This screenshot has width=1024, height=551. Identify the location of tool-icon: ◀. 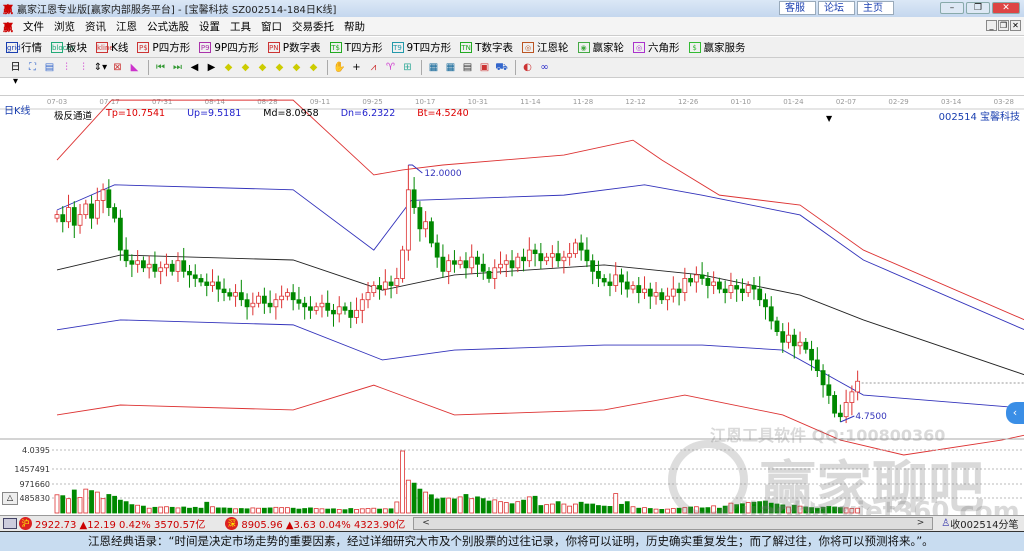
(194, 68).